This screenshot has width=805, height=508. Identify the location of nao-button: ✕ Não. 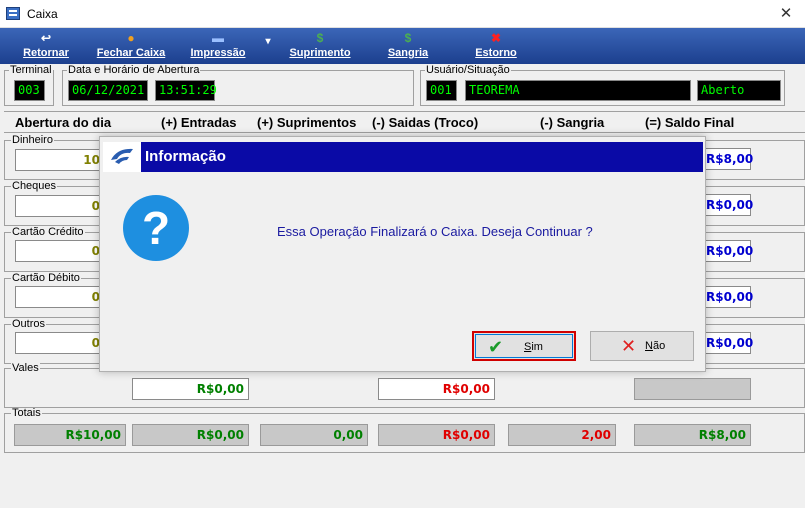
(642, 346).